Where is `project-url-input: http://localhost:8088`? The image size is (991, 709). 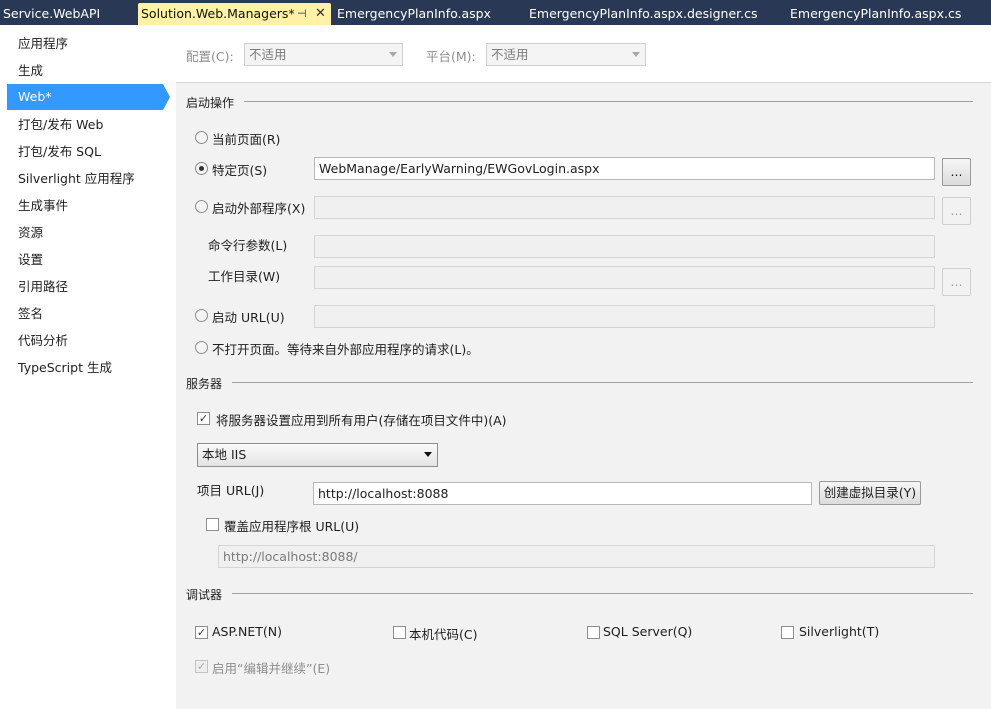
project-url-input: http://localhost:8088 is located at coordinates (562, 493).